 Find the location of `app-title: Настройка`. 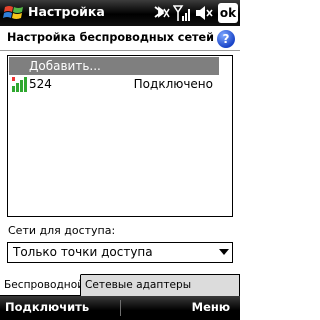

app-title: Настройка is located at coordinates (66, 11).